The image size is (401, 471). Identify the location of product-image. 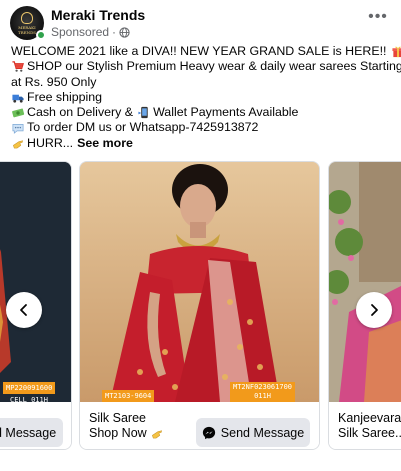
(365, 282).